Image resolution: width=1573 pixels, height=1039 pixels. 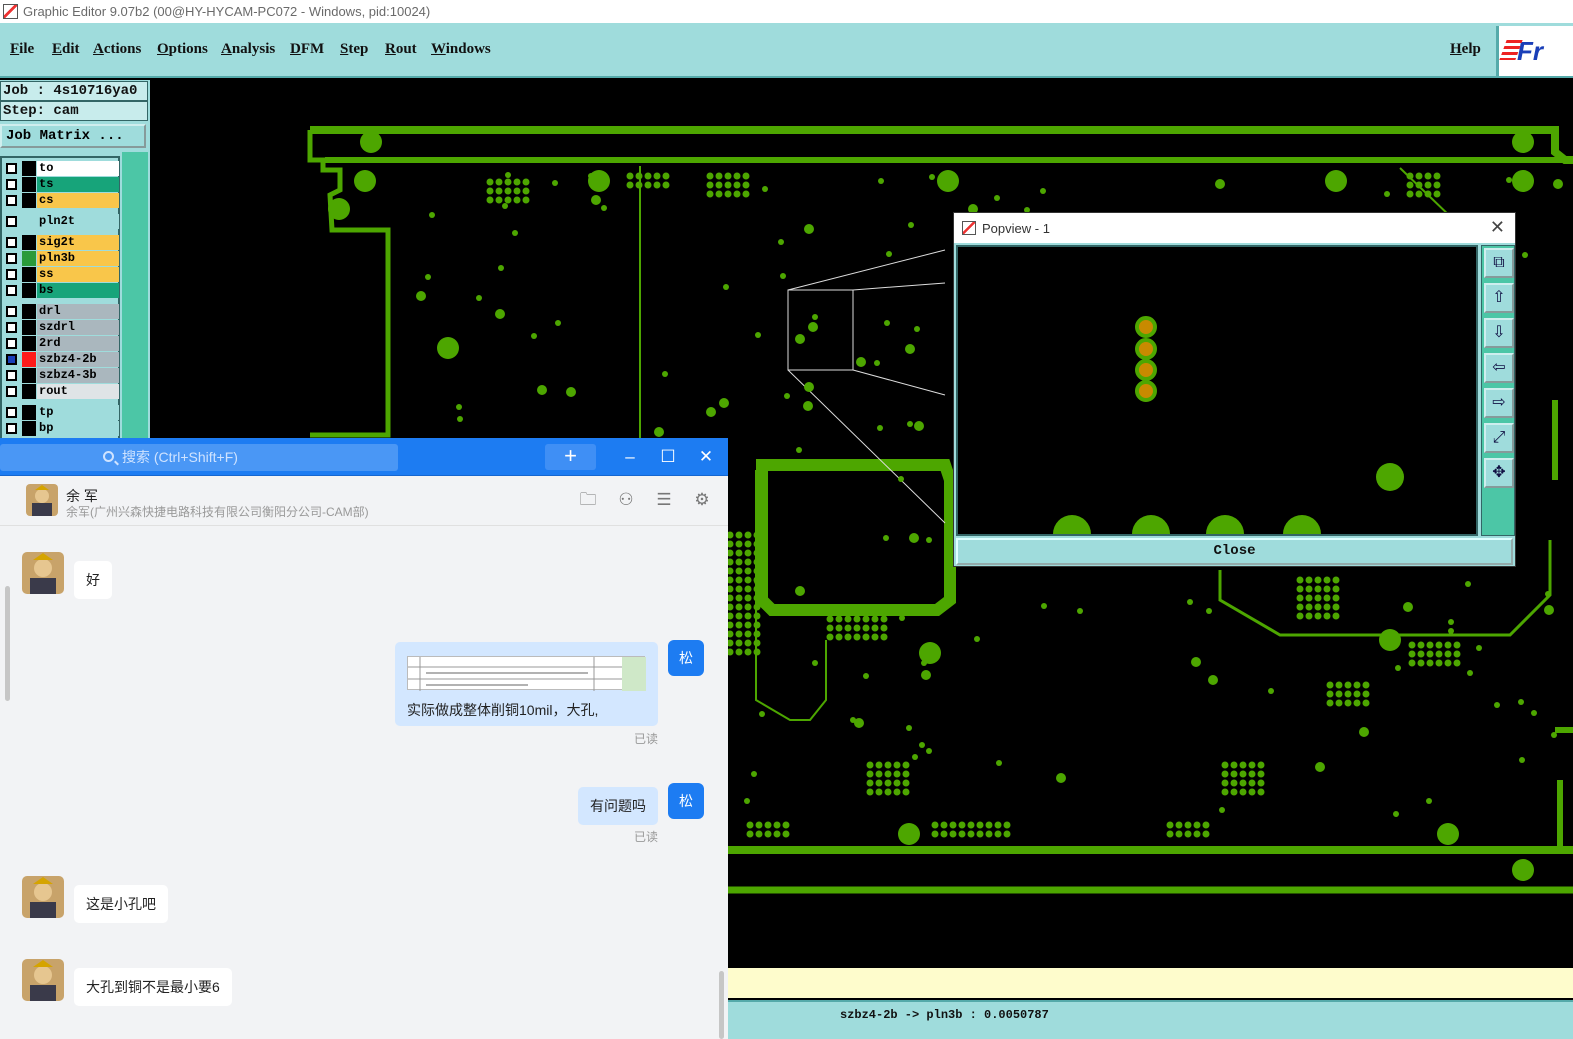 I want to click on pan-up-icon: ⇧, so click(x=1499, y=298).